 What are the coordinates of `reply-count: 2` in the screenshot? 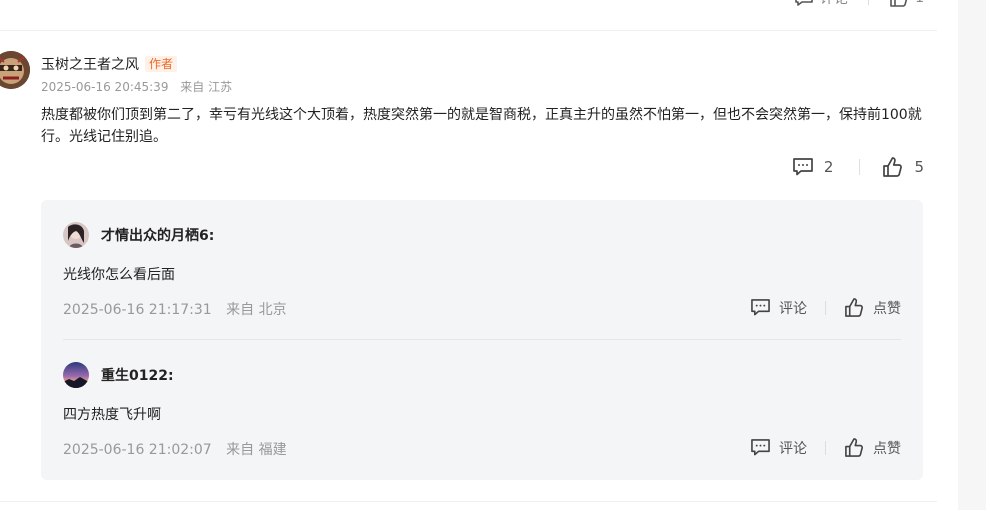 It's located at (828, 167).